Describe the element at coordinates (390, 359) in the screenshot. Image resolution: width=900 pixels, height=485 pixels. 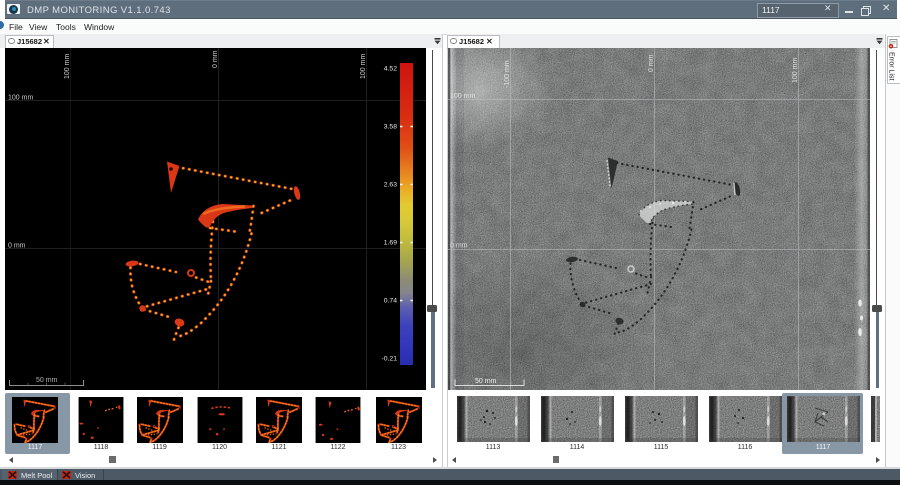
I see `svg-text: -0.21` at that location.